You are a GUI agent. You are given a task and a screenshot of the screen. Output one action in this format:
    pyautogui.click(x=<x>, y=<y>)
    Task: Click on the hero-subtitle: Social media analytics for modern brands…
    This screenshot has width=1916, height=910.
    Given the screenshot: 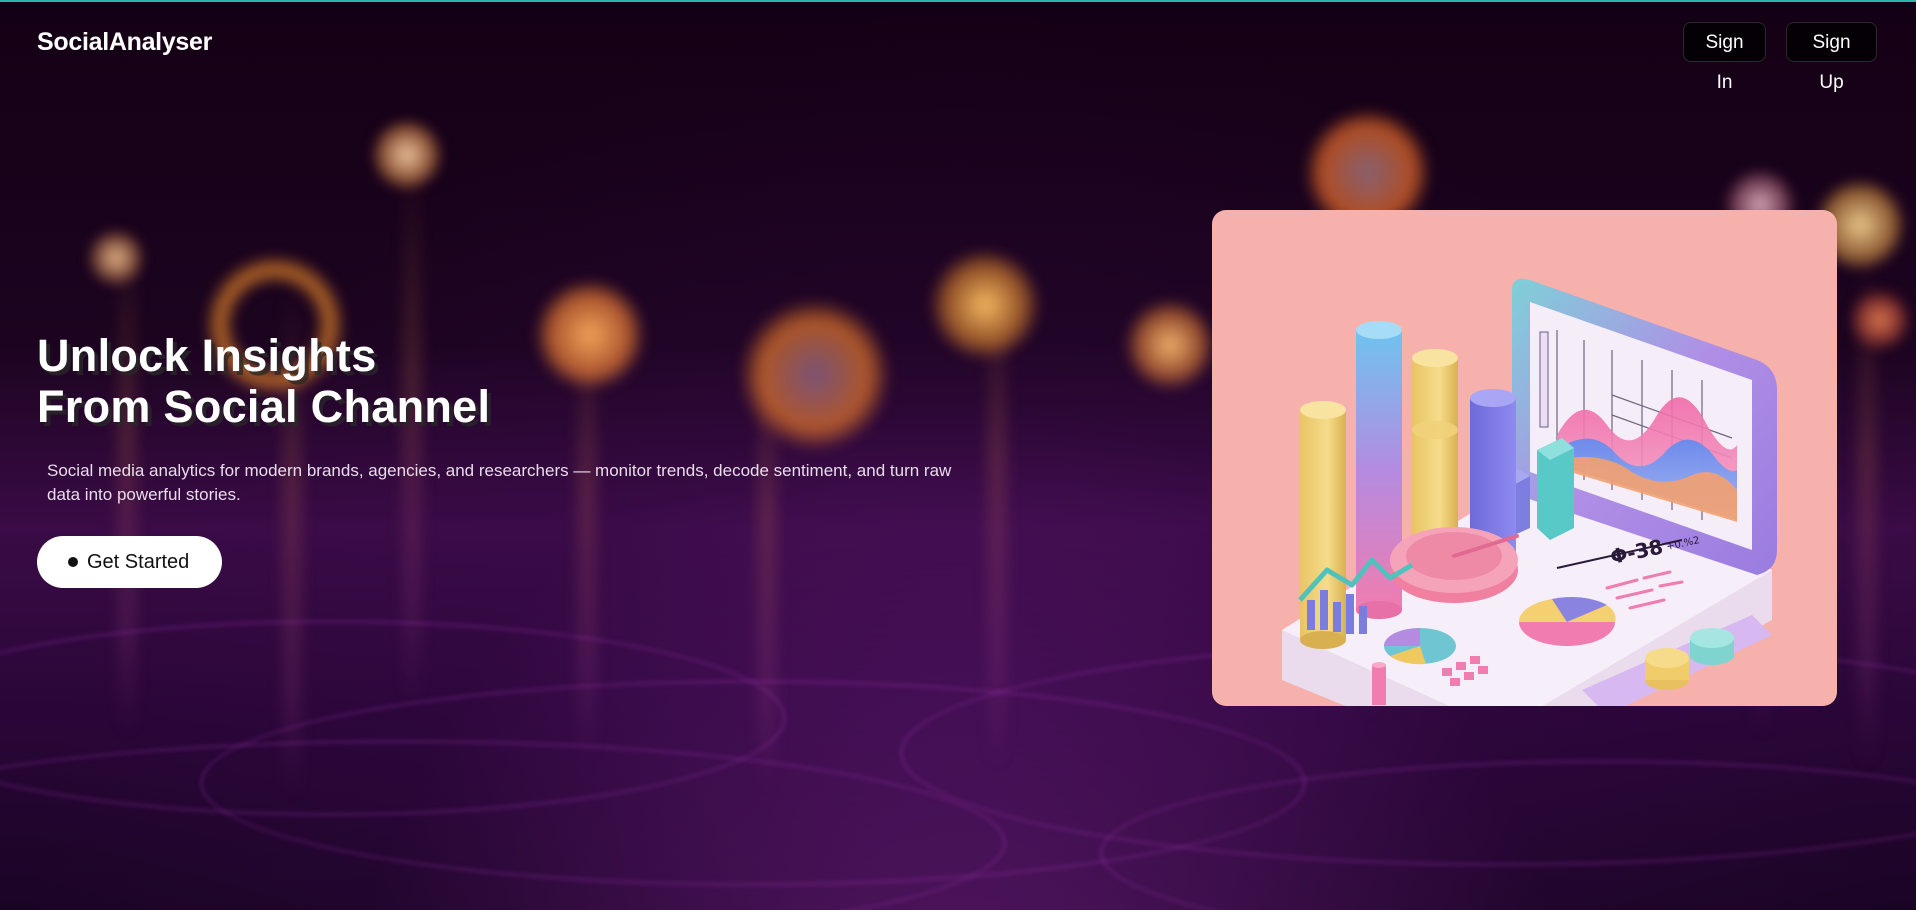 What is the action you would take?
    pyautogui.click(x=499, y=482)
    